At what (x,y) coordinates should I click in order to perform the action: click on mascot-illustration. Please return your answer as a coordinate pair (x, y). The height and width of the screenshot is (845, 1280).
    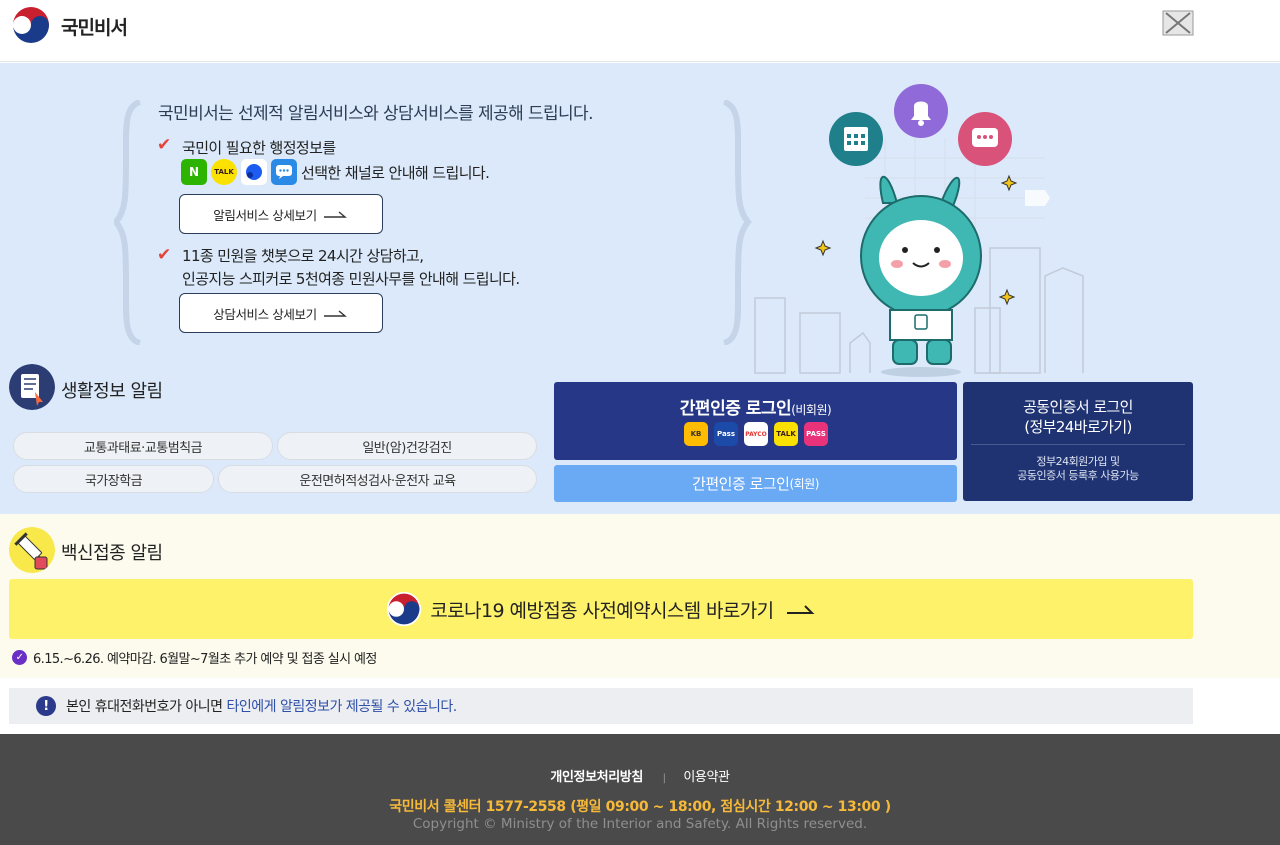
    Looking at the image, I should click on (919, 230).